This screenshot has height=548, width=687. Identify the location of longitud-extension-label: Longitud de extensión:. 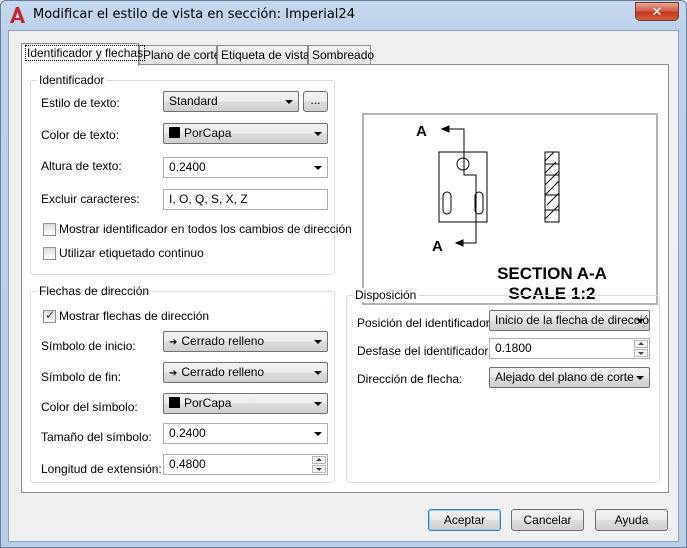
(101, 469).